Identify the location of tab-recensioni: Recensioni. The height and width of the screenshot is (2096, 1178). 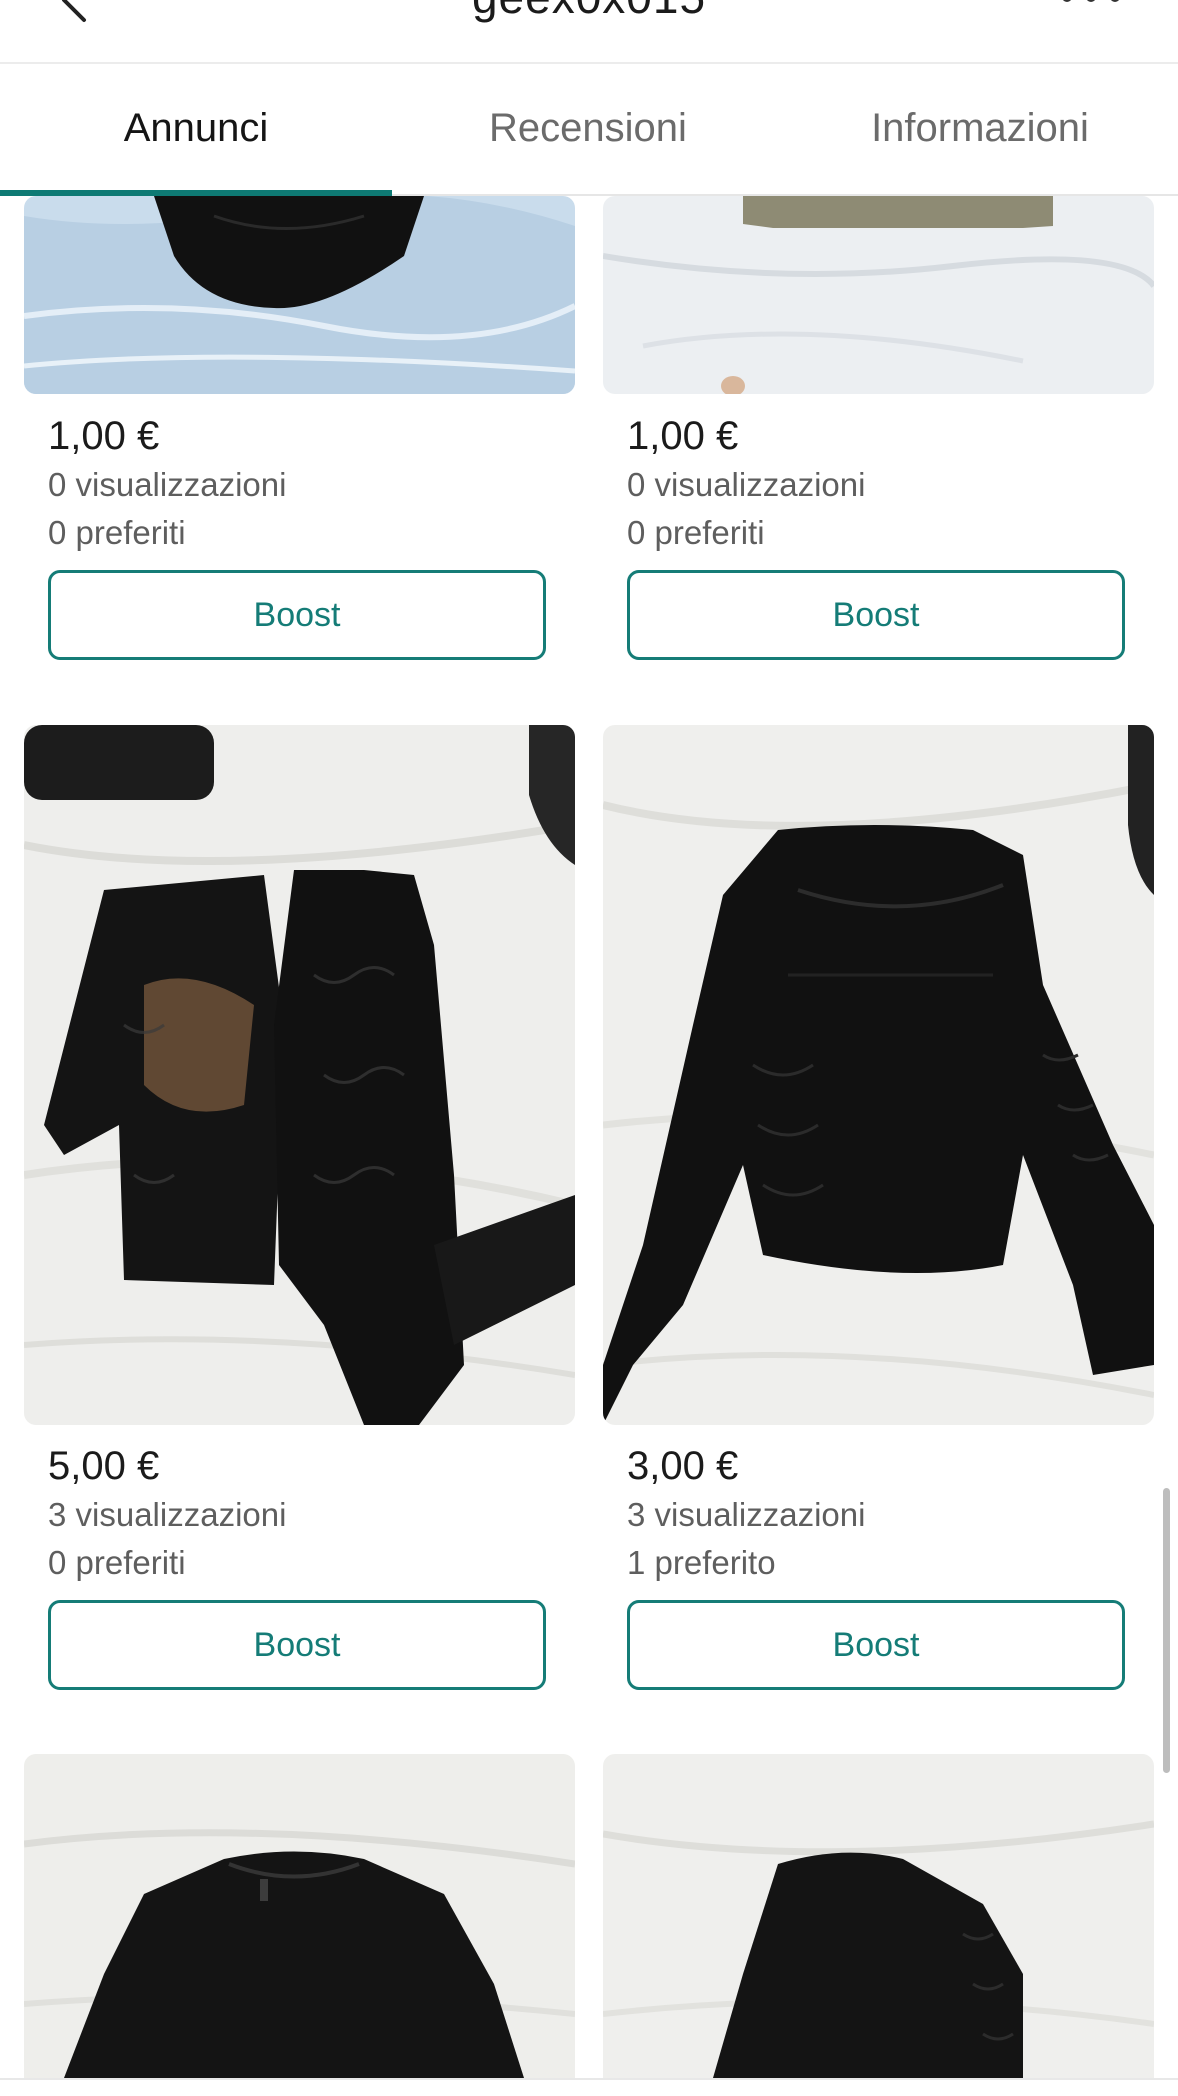
(588, 128).